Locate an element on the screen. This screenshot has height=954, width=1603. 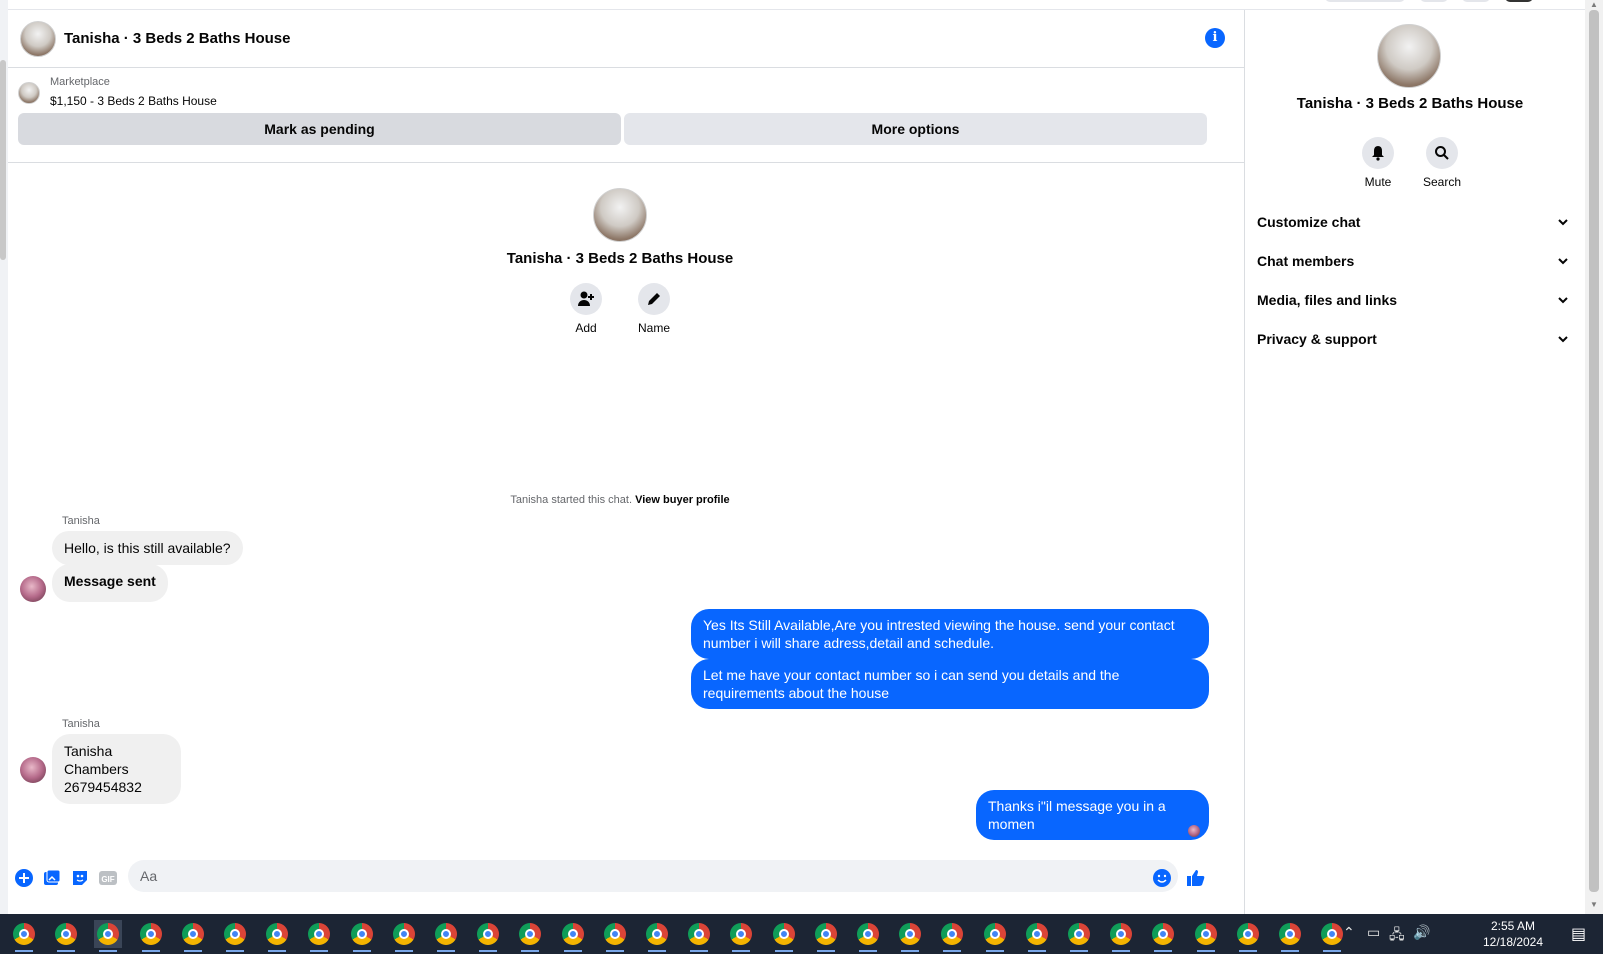
volume-icon: 🔊 is located at coordinates (1421, 932).